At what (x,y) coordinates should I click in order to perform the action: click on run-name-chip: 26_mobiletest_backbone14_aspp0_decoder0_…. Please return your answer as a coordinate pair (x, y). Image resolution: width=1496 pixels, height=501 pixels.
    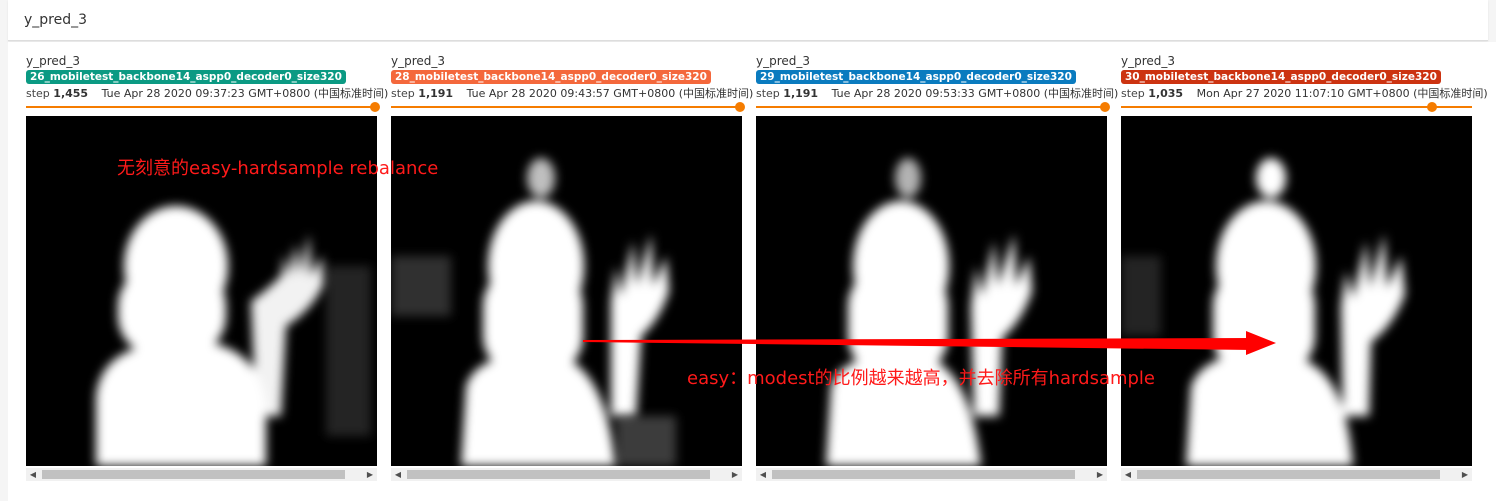
    Looking at the image, I should click on (186, 77).